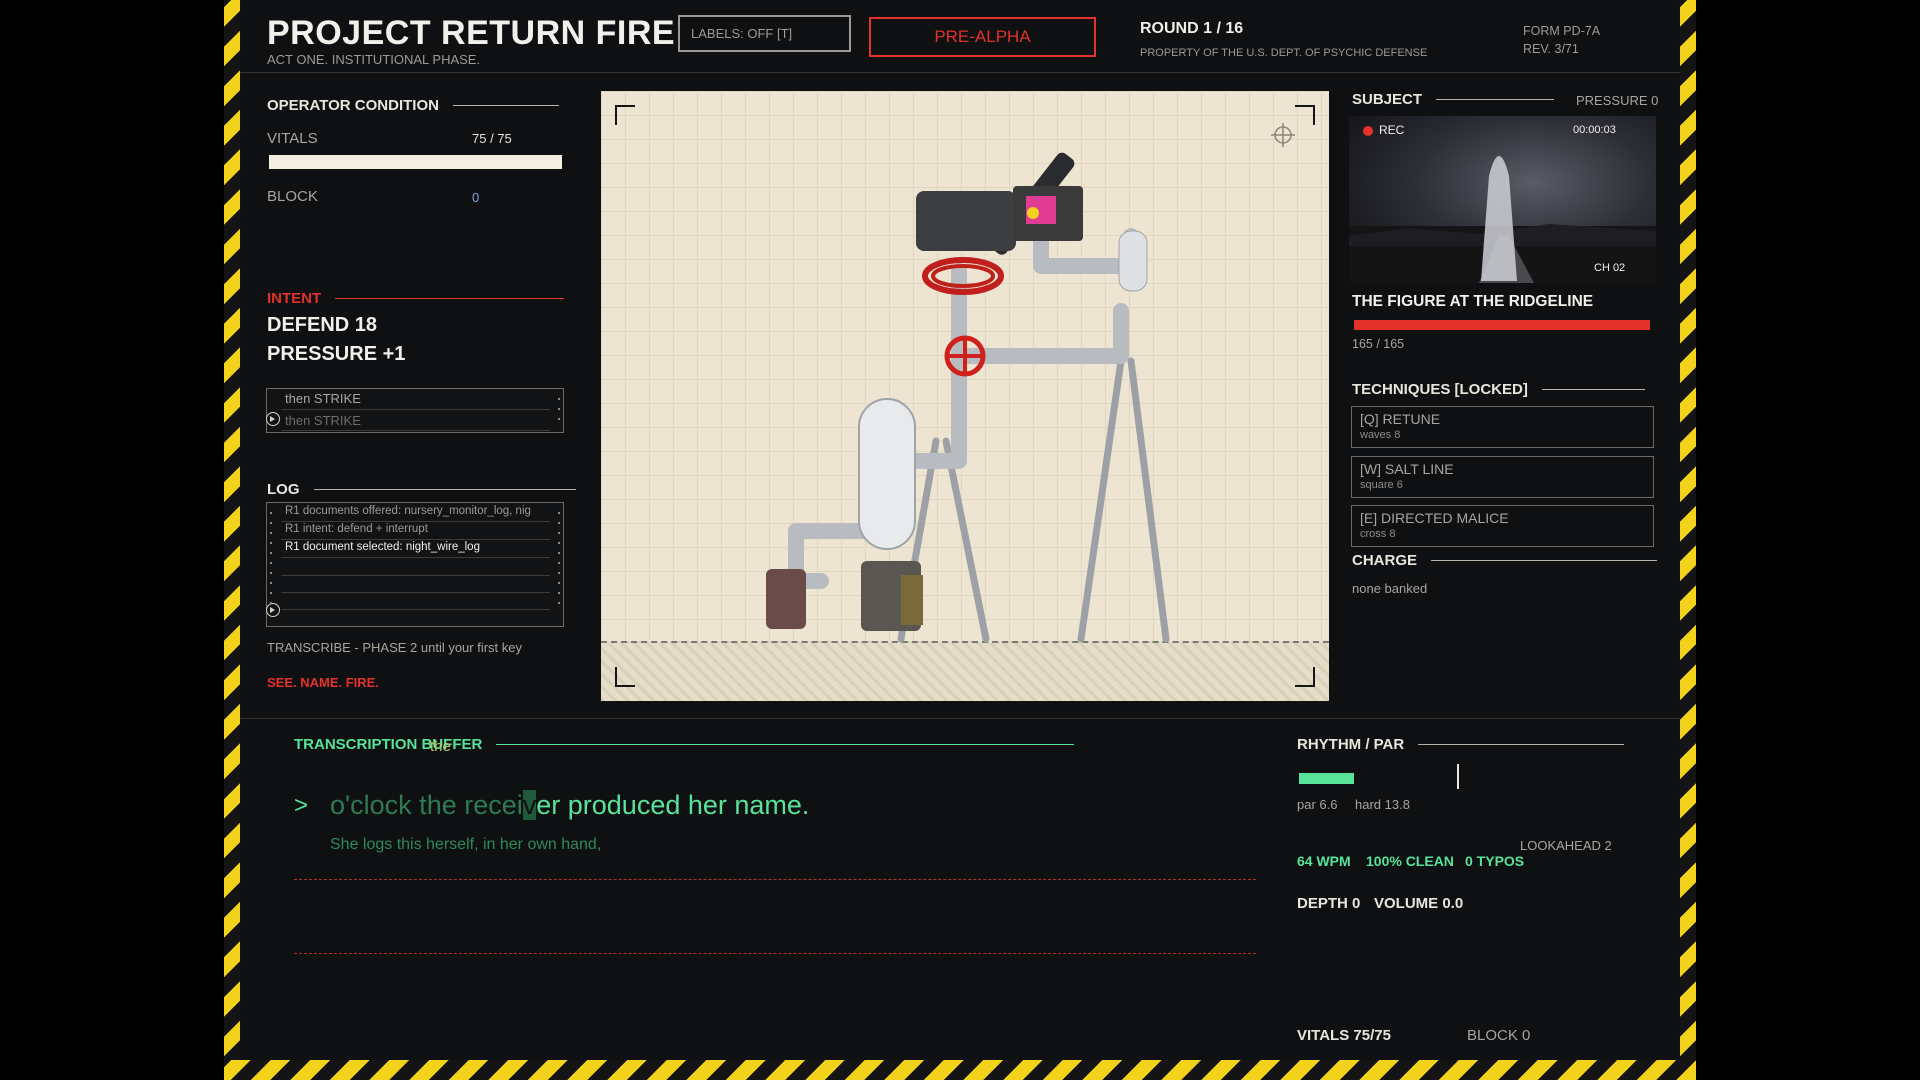 The width and height of the screenshot is (1920, 1080). I want to click on tank, so click(887, 474).